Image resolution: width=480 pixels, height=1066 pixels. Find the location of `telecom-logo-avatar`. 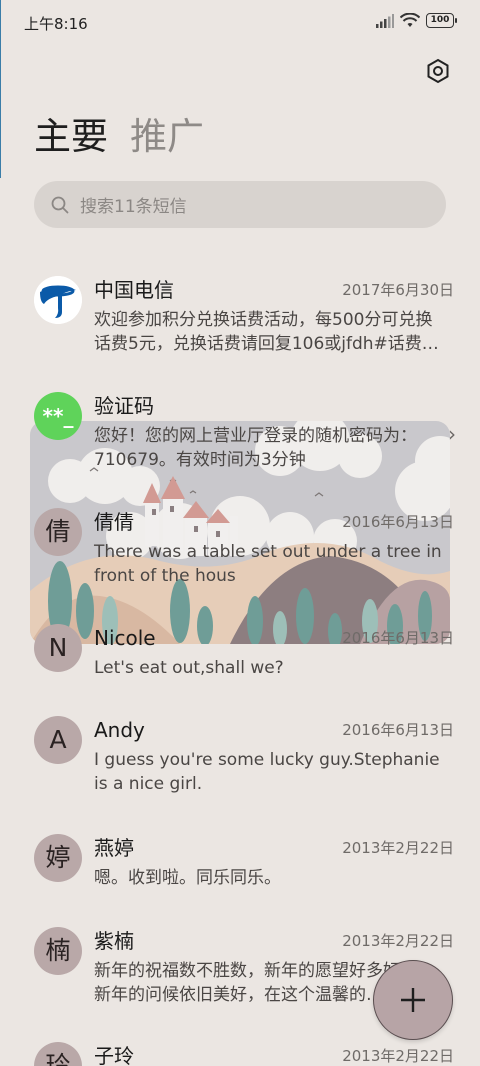

telecom-logo-avatar is located at coordinates (58, 300).